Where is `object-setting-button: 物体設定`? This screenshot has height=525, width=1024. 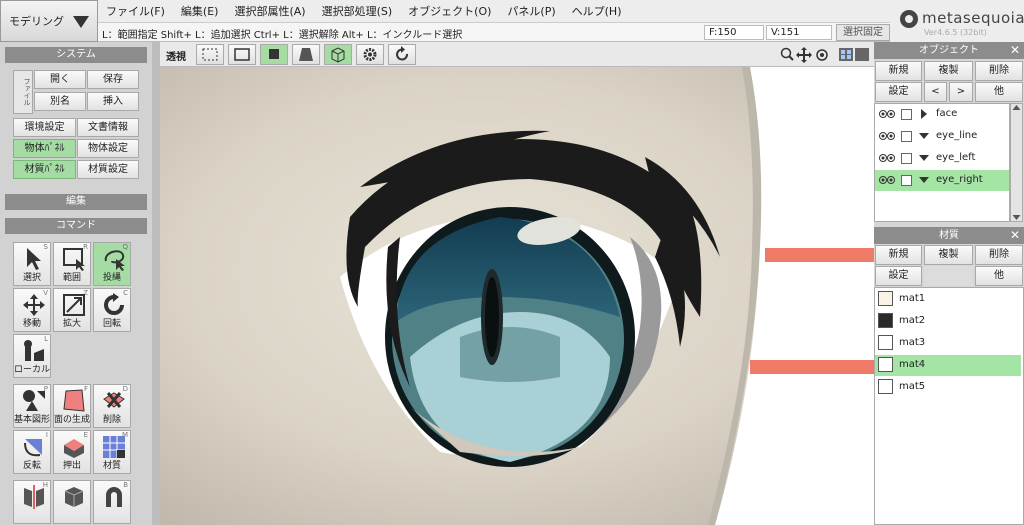
object-setting-button: 物体設定 is located at coordinates (108, 148).